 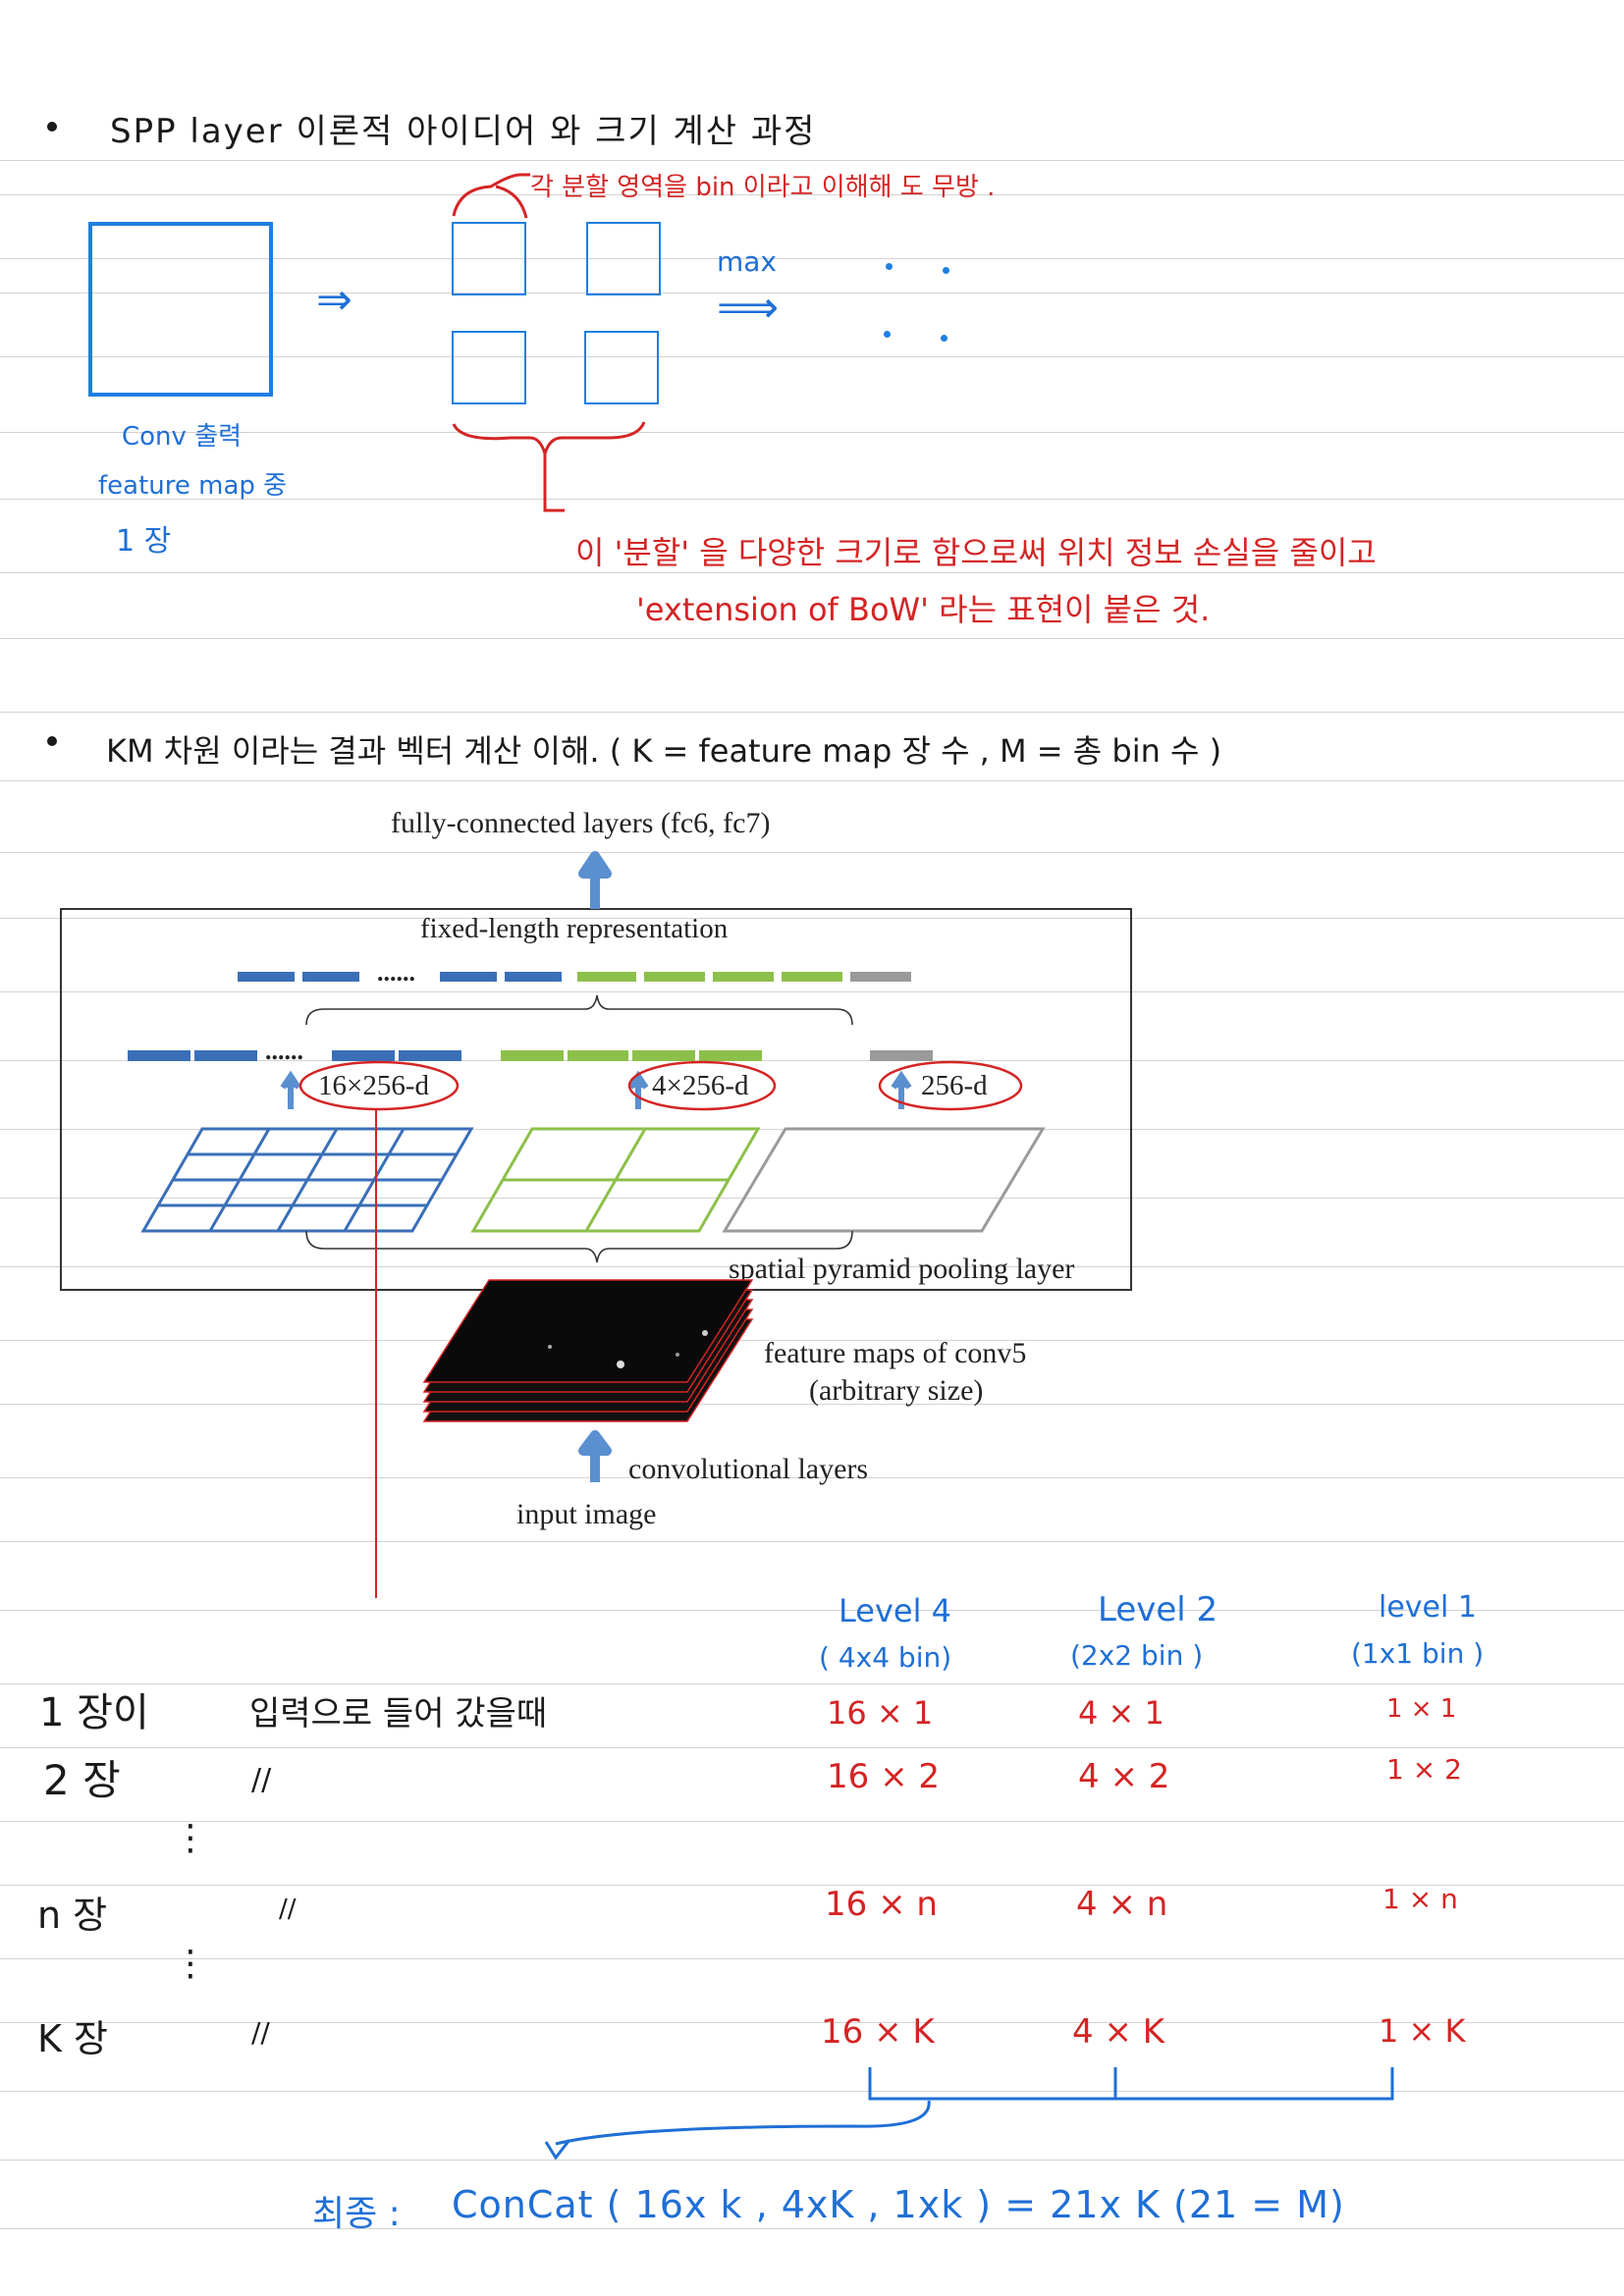 What do you see at coordinates (743, 2123) in the screenshot?
I see `curved-arrow` at bounding box center [743, 2123].